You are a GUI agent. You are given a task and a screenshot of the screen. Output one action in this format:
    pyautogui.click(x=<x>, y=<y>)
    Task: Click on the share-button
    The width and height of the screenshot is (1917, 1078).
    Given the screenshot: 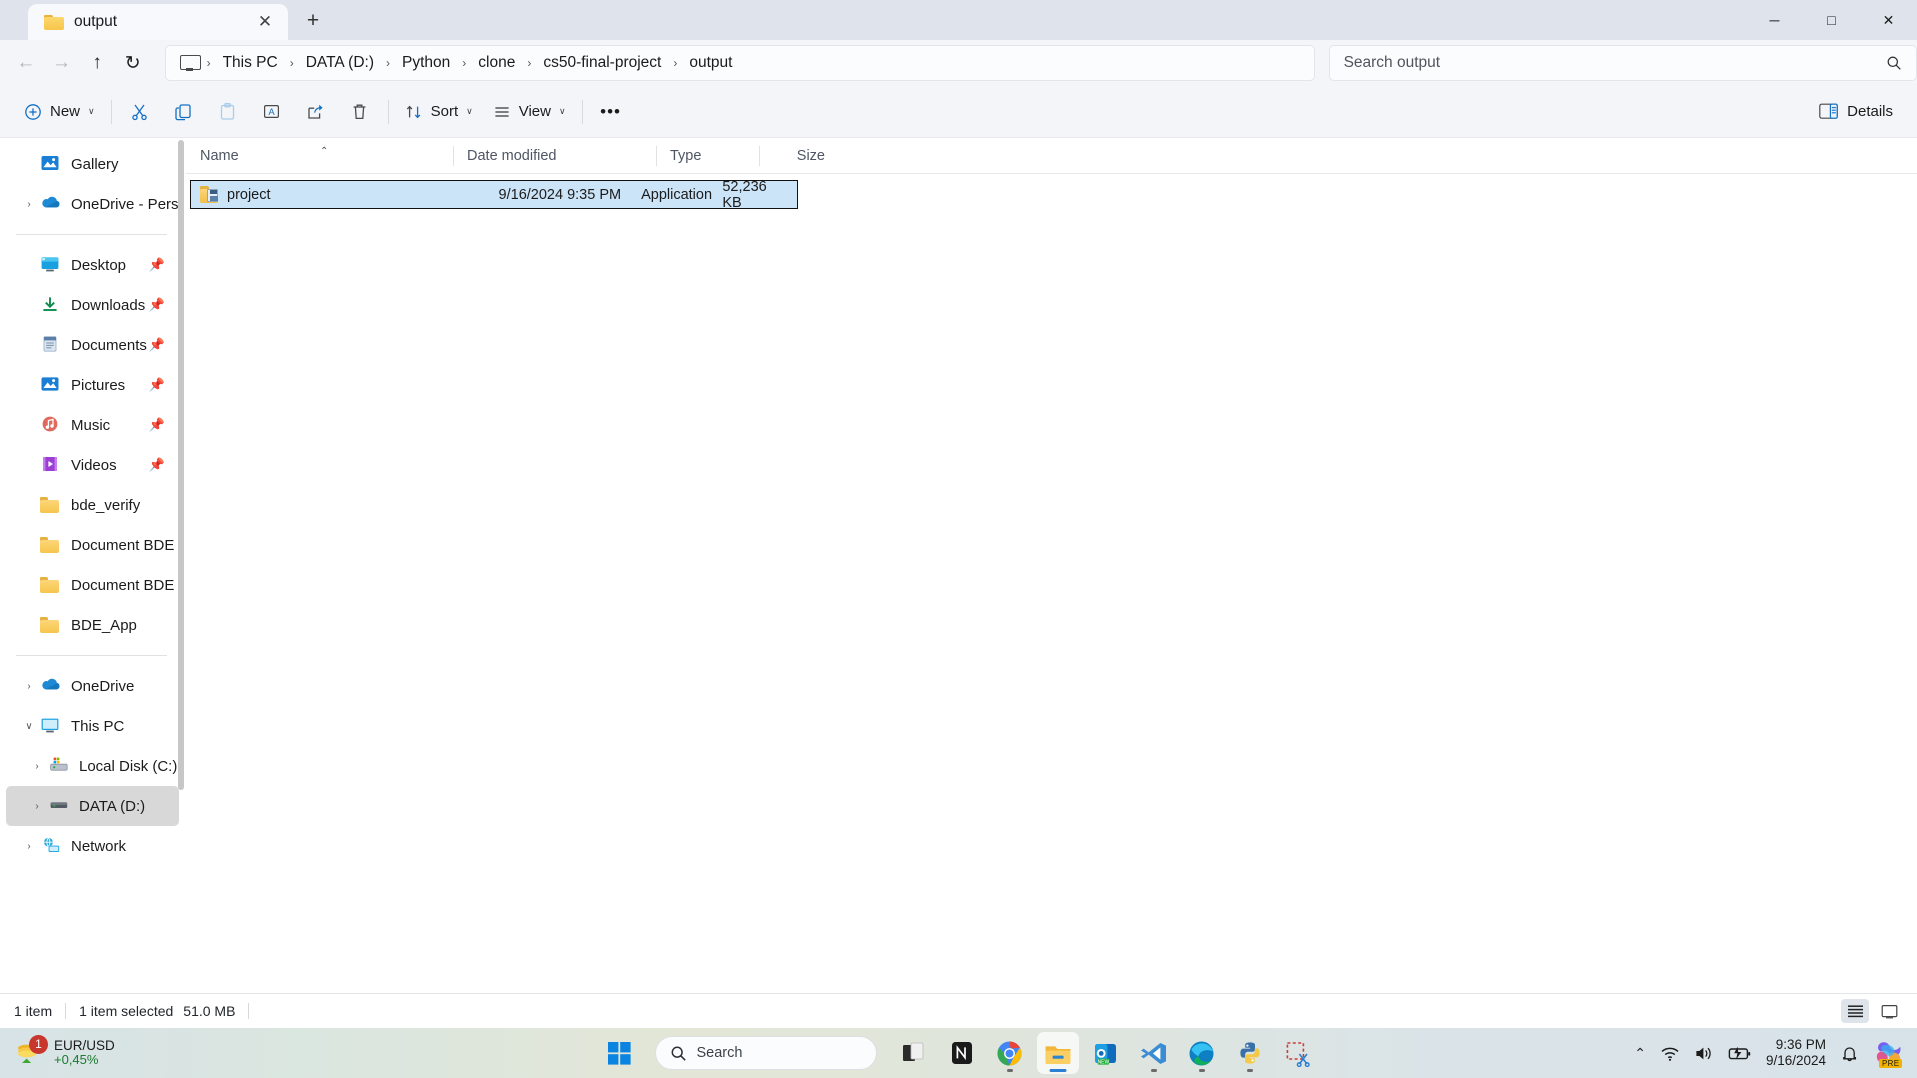 What is the action you would take?
    pyautogui.click(x=316, y=112)
    